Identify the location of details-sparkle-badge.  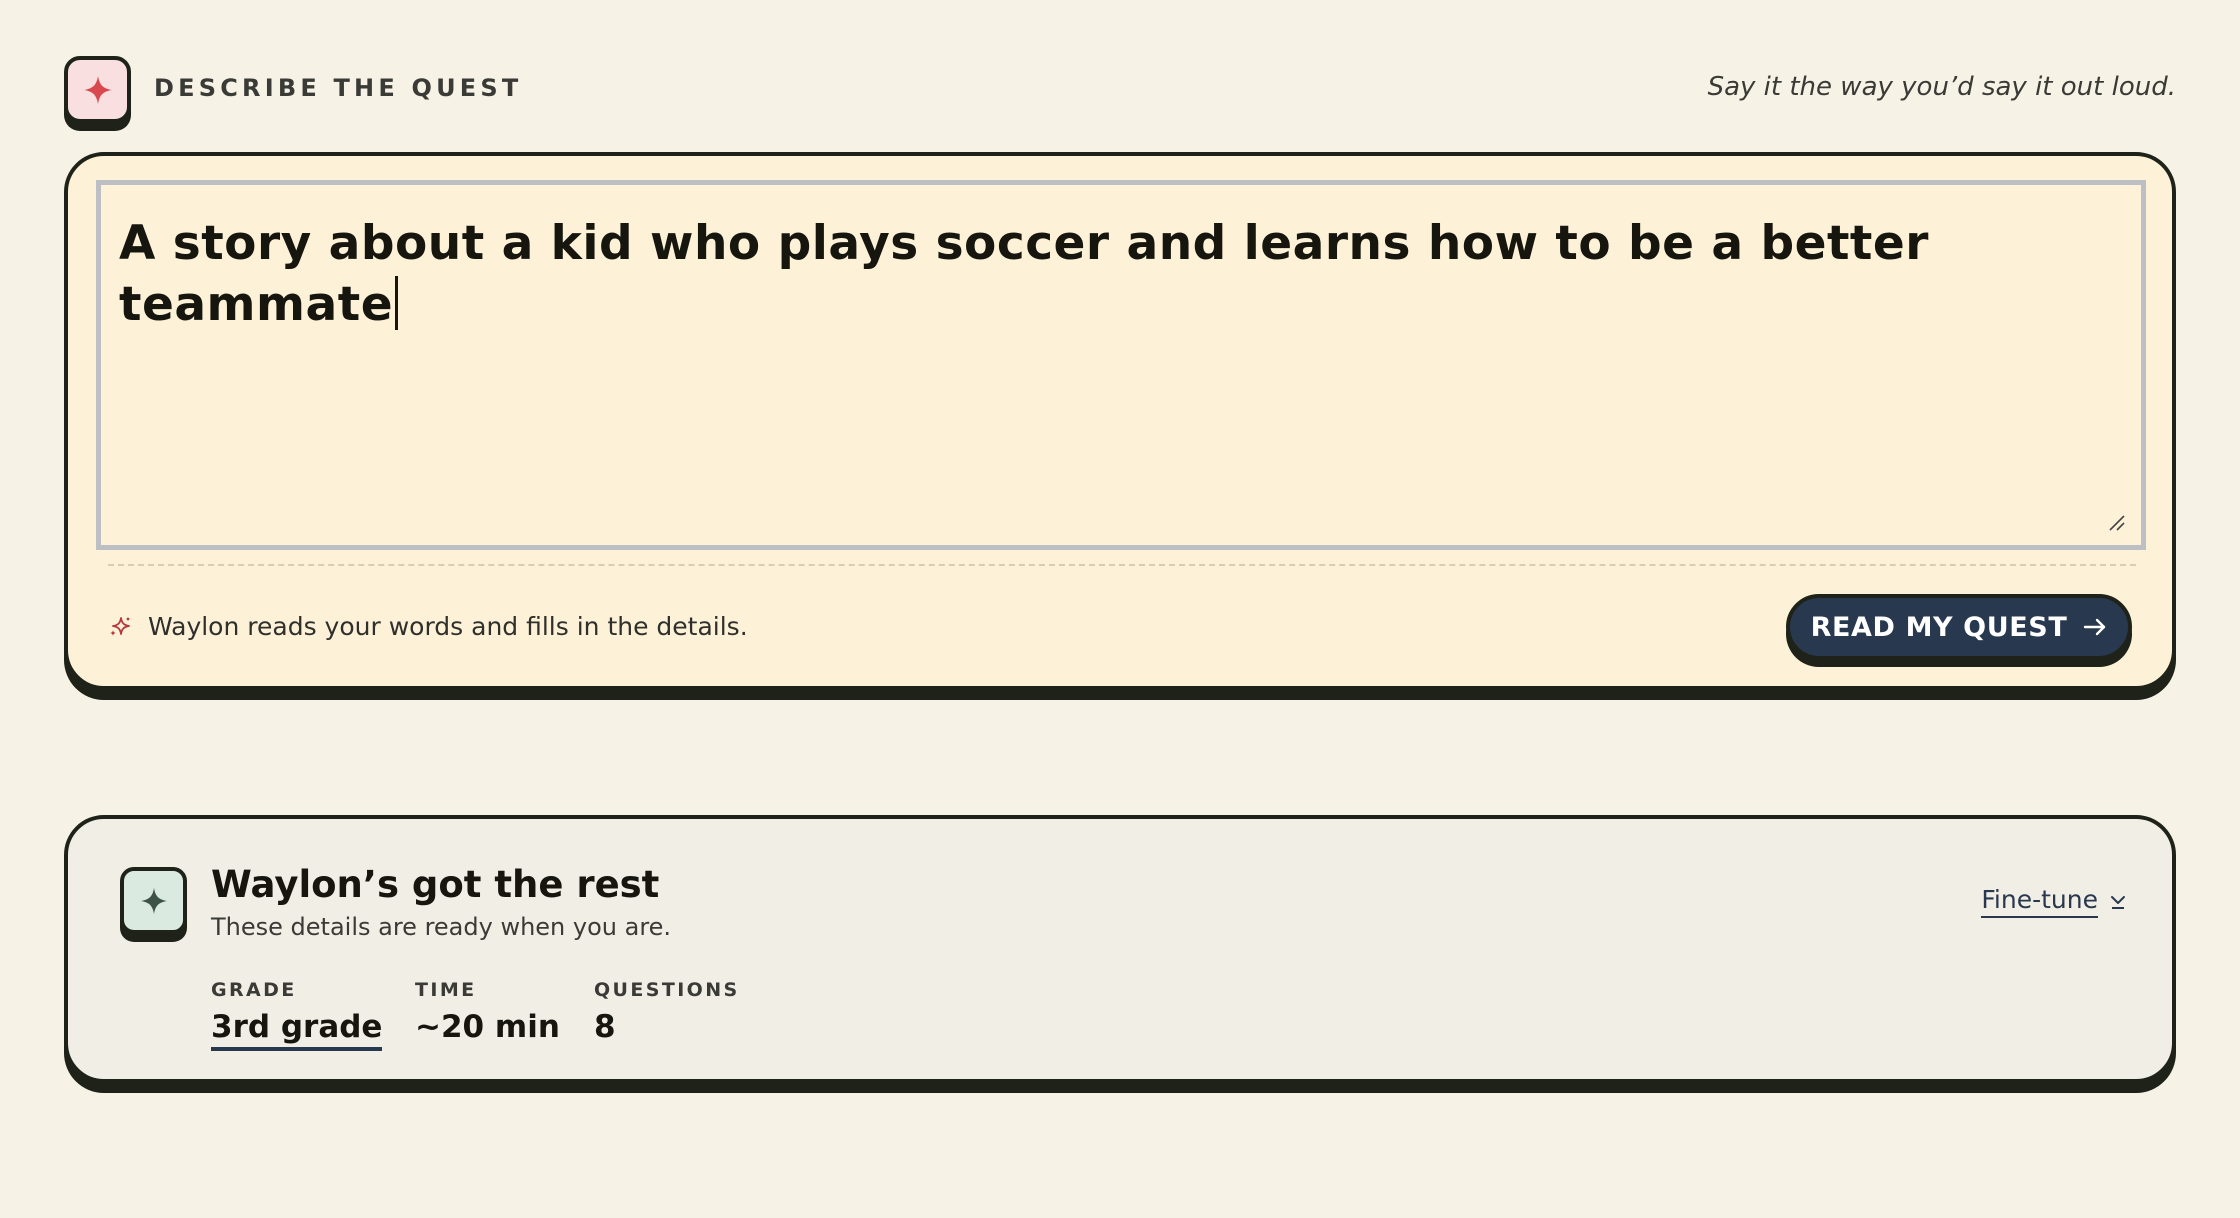
(153, 900).